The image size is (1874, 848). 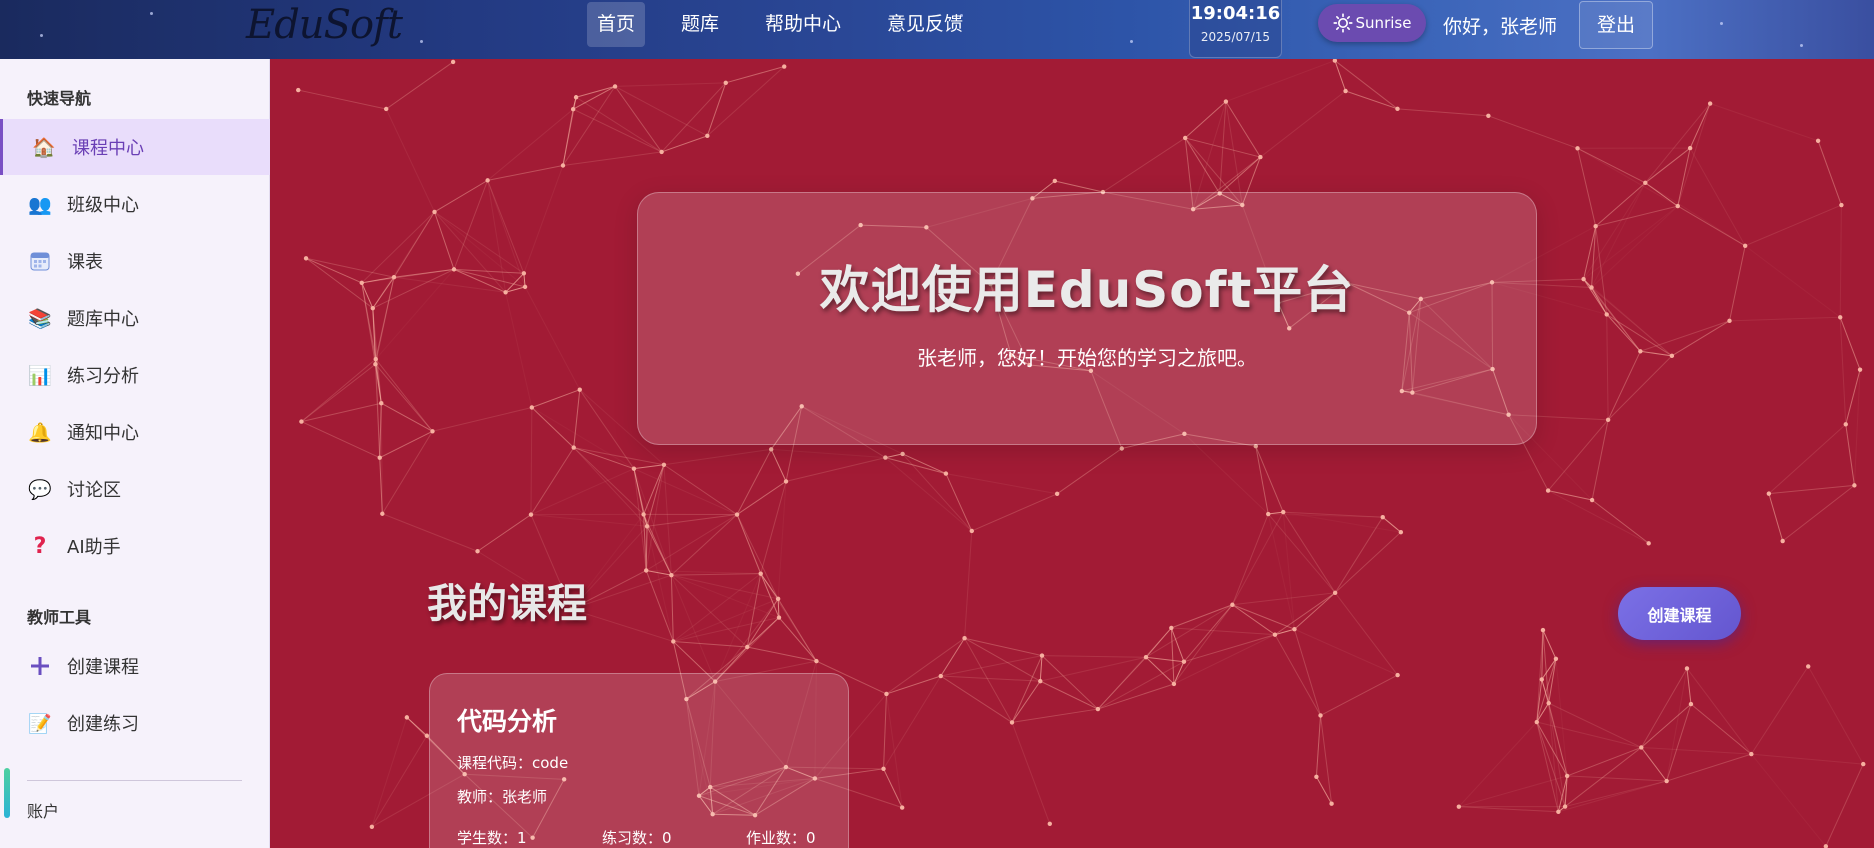 I want to click on scroll-indicator, so click(x=7, y=793).